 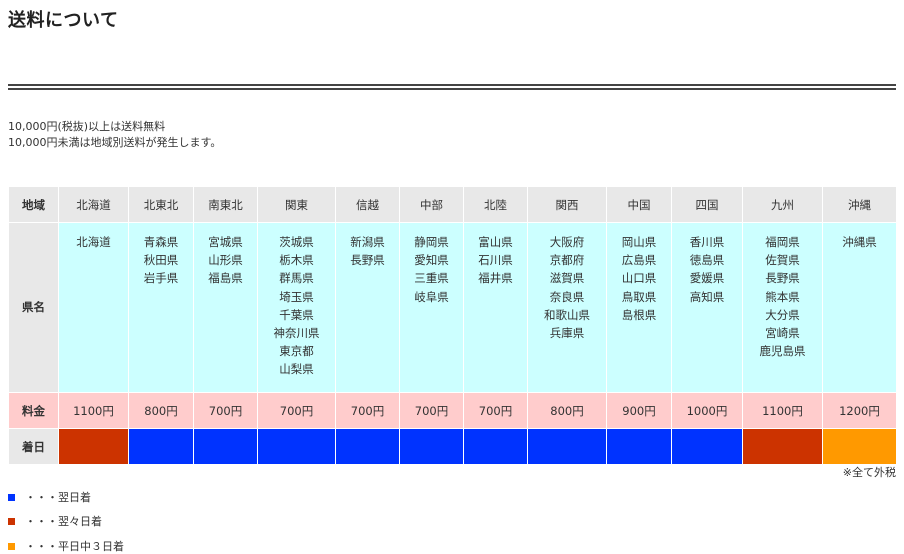 What do you see at coordinates (296, 369) in the screenshot?
I see `prefecture-name: 山梨県` at bounding box center [296, 369].